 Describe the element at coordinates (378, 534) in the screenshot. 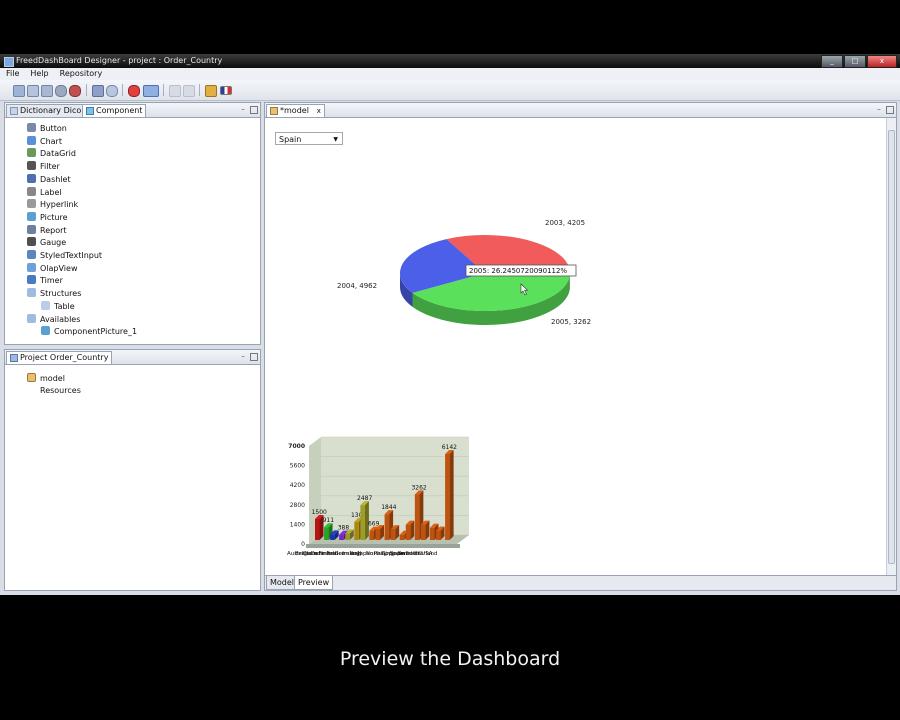

I see `bar-Italy` at that location.